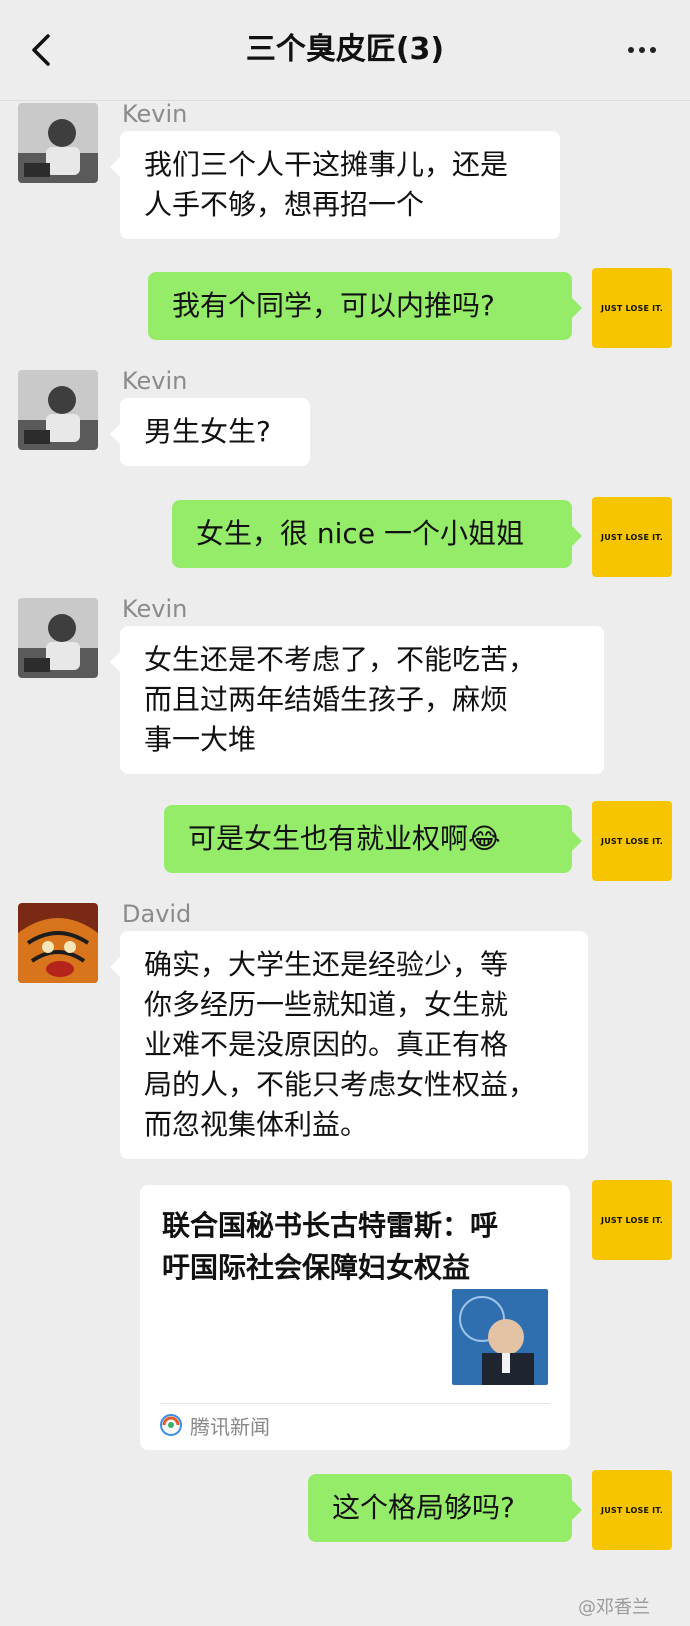 The height and width of the screenshot is (1626, 690). Describe the element at coordinates (360, 533) in the screenshot. I see `message-text: 女生，很 nice 一个小姐姐` at that location.